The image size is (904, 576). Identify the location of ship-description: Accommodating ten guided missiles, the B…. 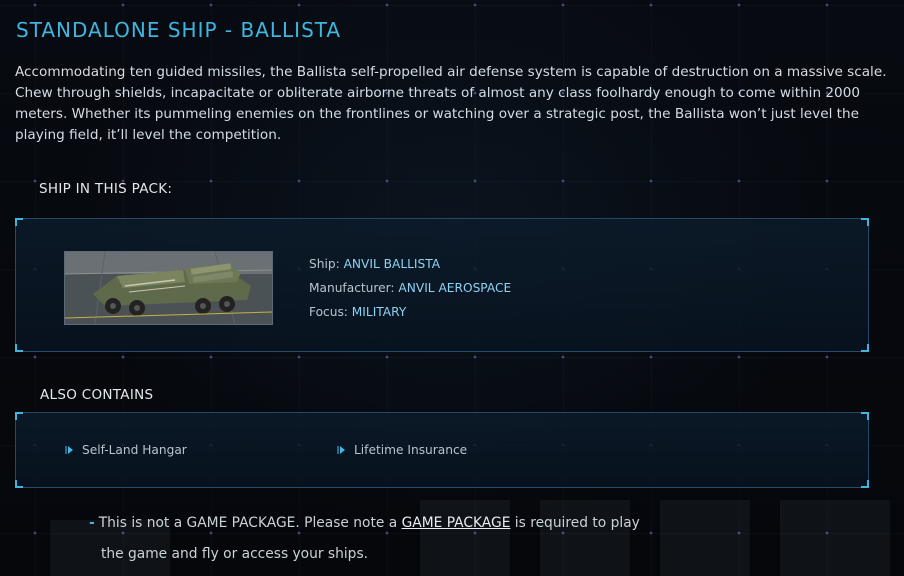
(451, 103).